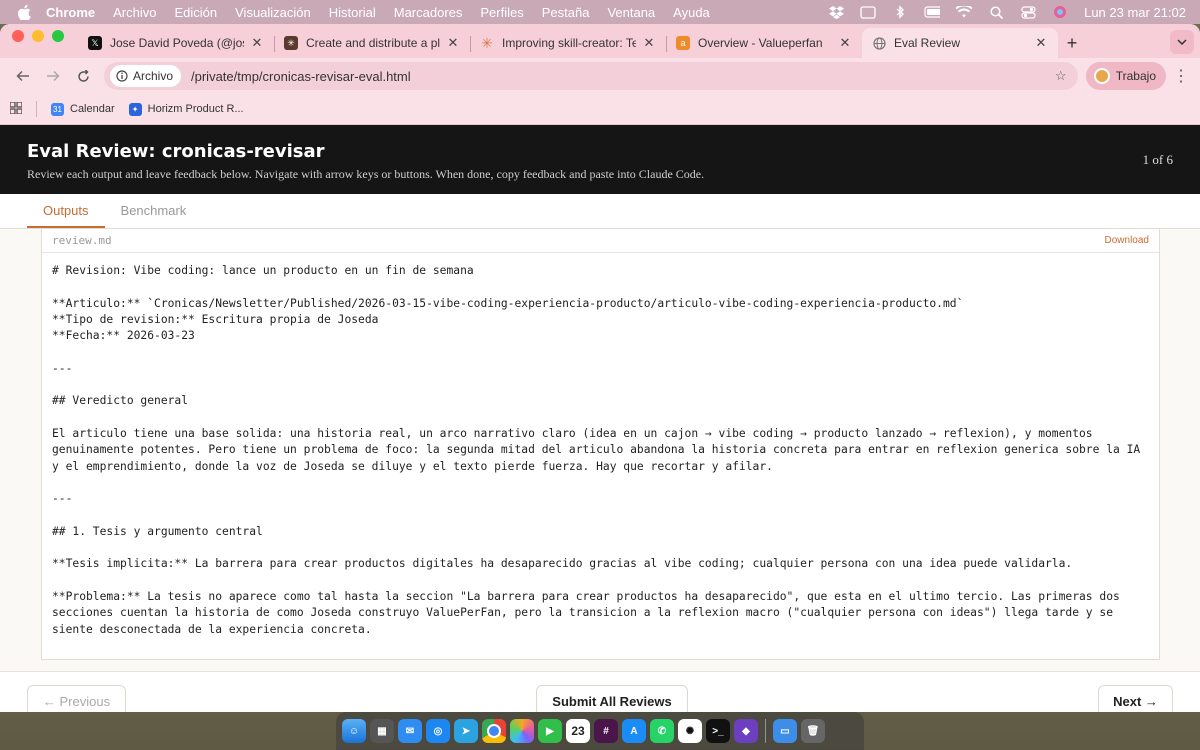  What do you see at coordinates (195, 12) in the screenshot?
I see `menu-edicion: Edición` at bounding box center [195, 12].